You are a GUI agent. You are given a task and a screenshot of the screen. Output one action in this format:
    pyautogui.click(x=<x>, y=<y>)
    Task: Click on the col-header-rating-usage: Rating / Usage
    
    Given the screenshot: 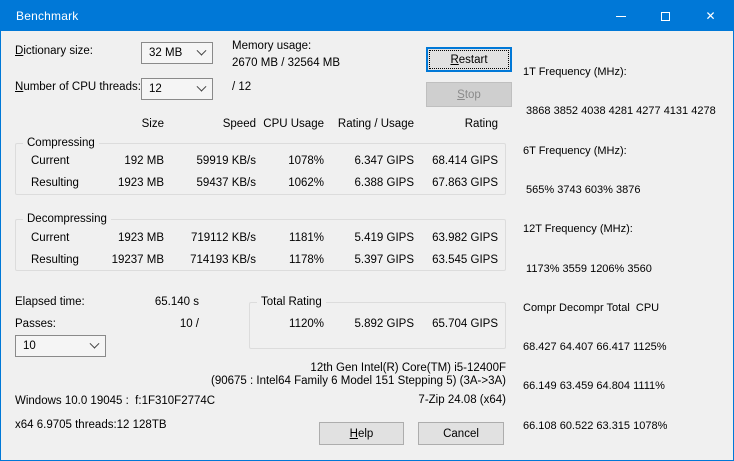 What is the action you would take?
    pyautogui.click(x=375, y=124)
    